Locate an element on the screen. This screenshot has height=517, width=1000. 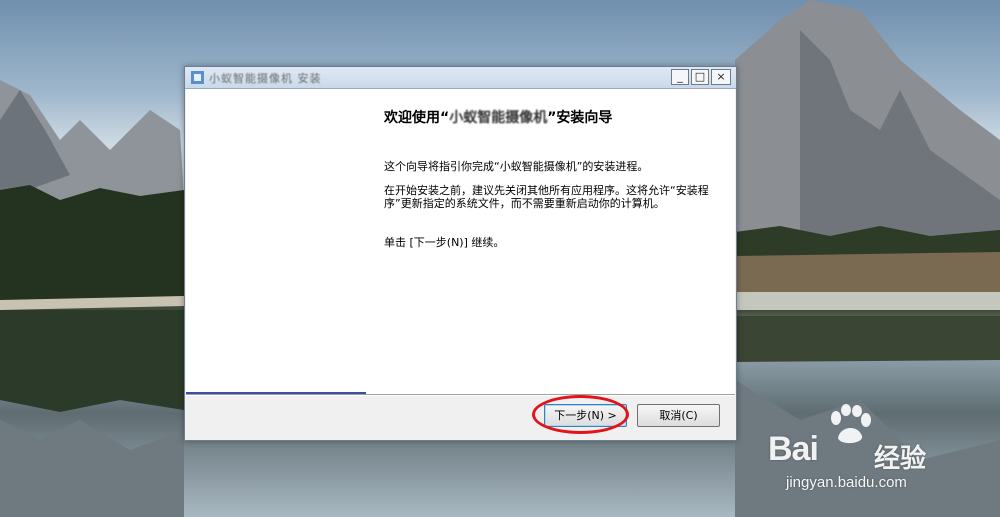
intro-text: 这个向导将指引你完成“小蚁智能摄像机”的安装进程。 is located at coordinates (516, 166).